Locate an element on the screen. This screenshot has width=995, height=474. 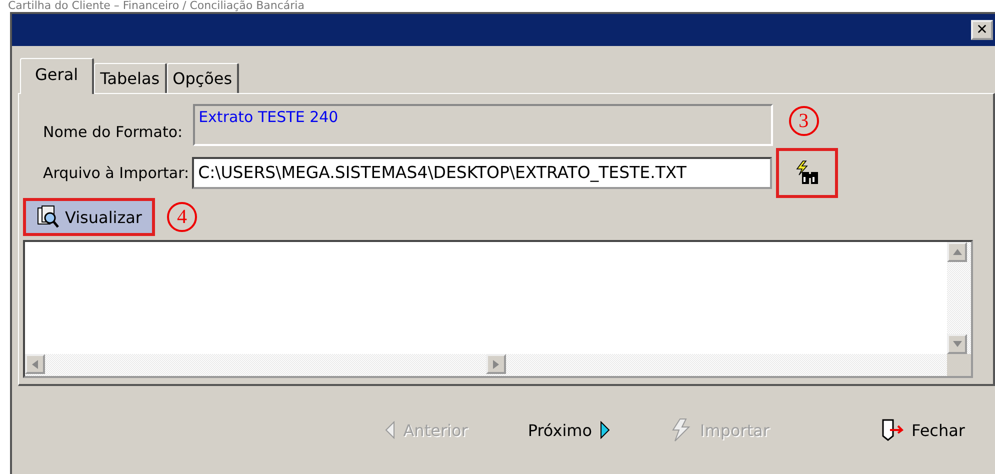
tab: Opções is located at coordinates (203, 78).